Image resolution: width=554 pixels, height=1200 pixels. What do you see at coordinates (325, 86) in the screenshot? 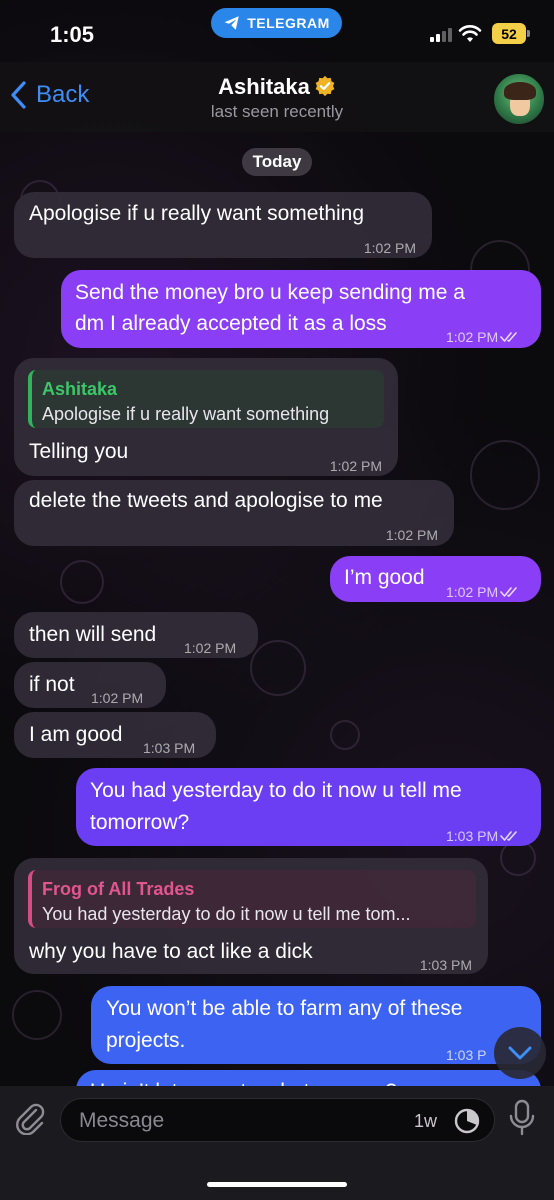
I see `verified-badge-icon` at bounding box center [325, 86].